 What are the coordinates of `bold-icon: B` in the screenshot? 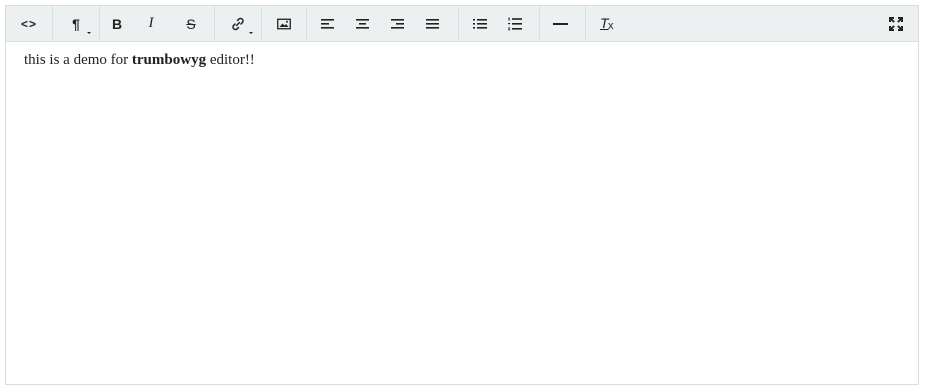 It's located at (117, 23).